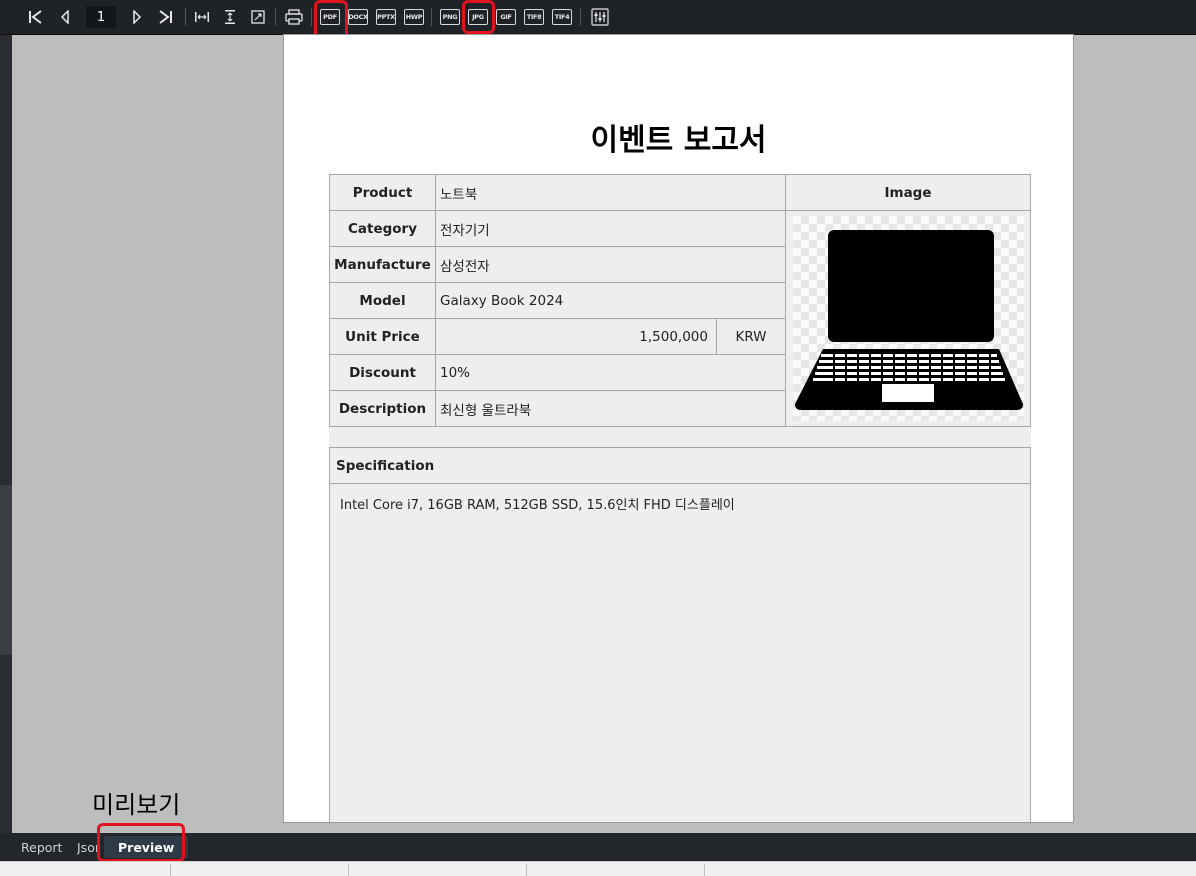  What do you see at coordinates (65, 17) in the screenshot?
I see `prev-page-icon` at bounding box center [65, 17].